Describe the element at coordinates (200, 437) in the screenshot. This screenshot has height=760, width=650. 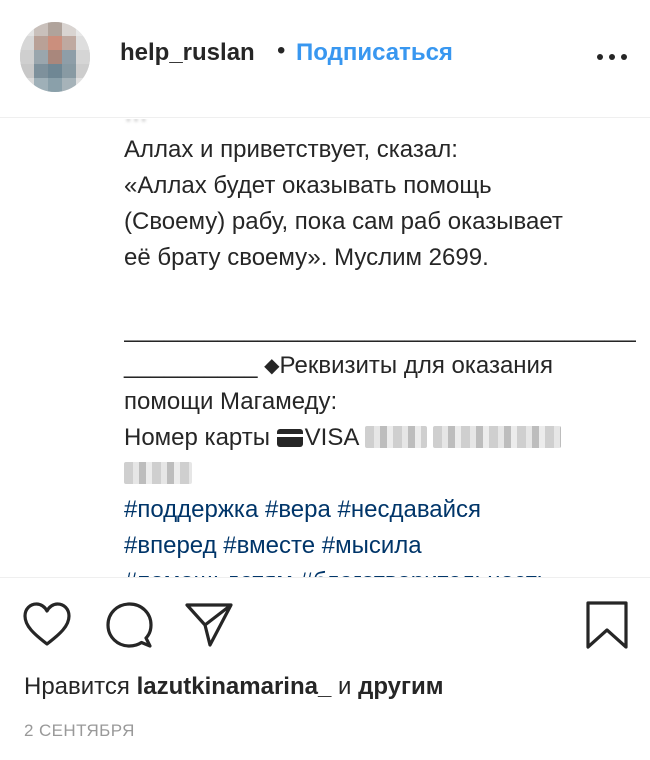
I see `card-label: Номер карты` at that location.